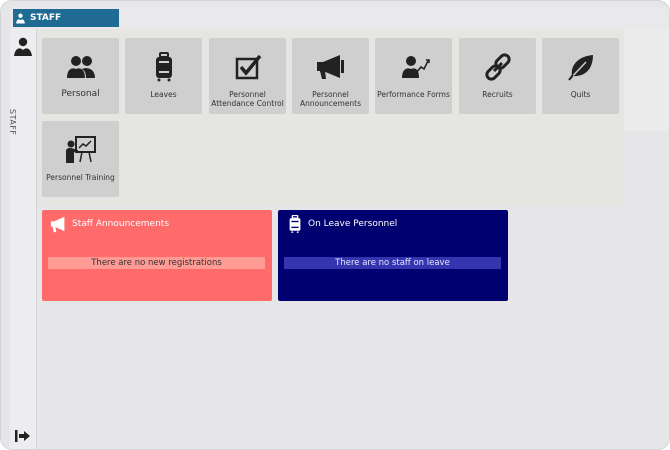 The width and height of the screenshot is (670, 450). I want to click on tile-label: Personnel Announcements, so click(330, 99).